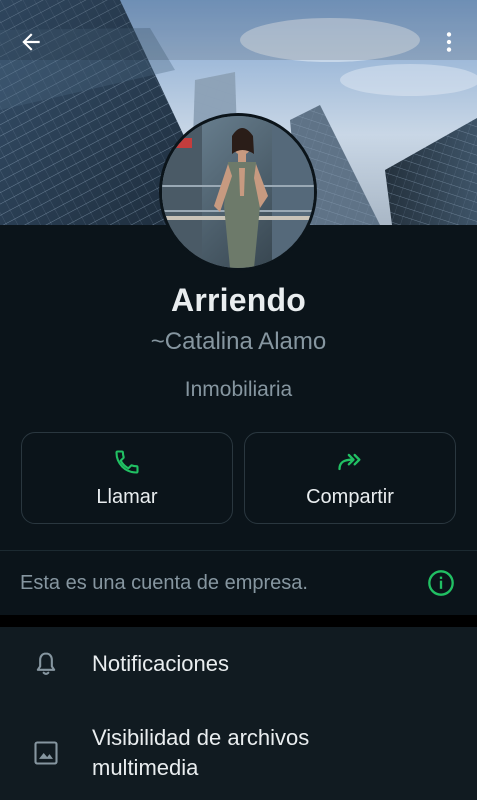 This screenshot has width=477, height=800. Describe the element at coordinates (164, 582) in the screenshot. I see `business-account-text: Esta es una cuenta de empresa.` at that location.